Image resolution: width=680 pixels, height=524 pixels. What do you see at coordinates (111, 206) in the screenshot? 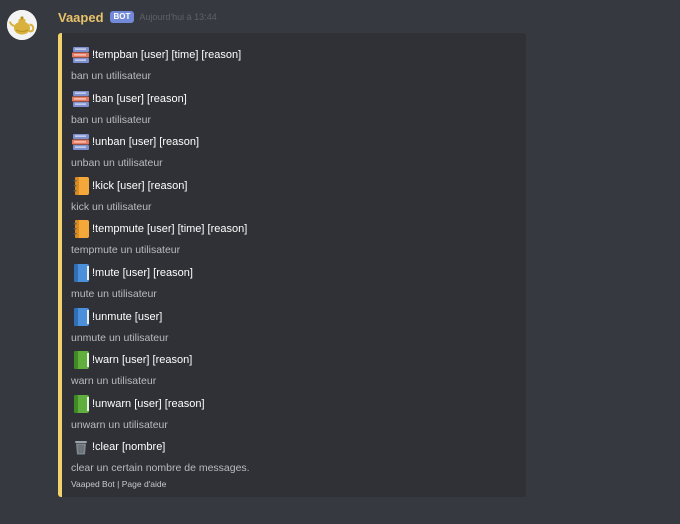
I see `command-description: kick un utilisateur` at bounding box center [111, 206].